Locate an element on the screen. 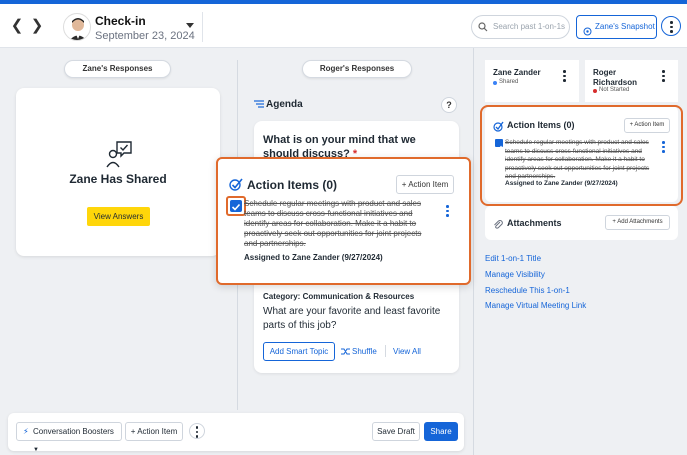  right-panel-divider is located at coordinates (473, 251).